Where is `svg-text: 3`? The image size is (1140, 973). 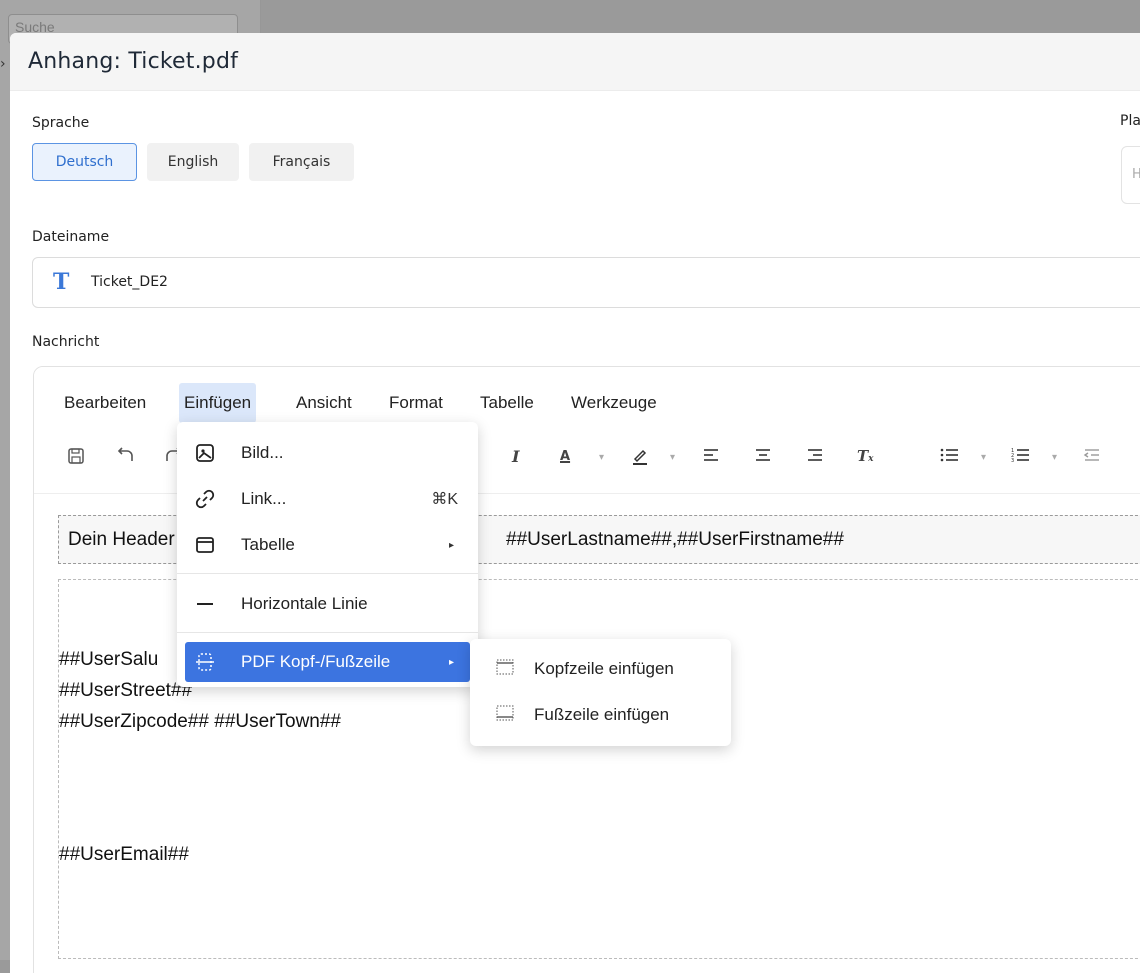 svg-text: 3 is located at coordinates (1012, 460).